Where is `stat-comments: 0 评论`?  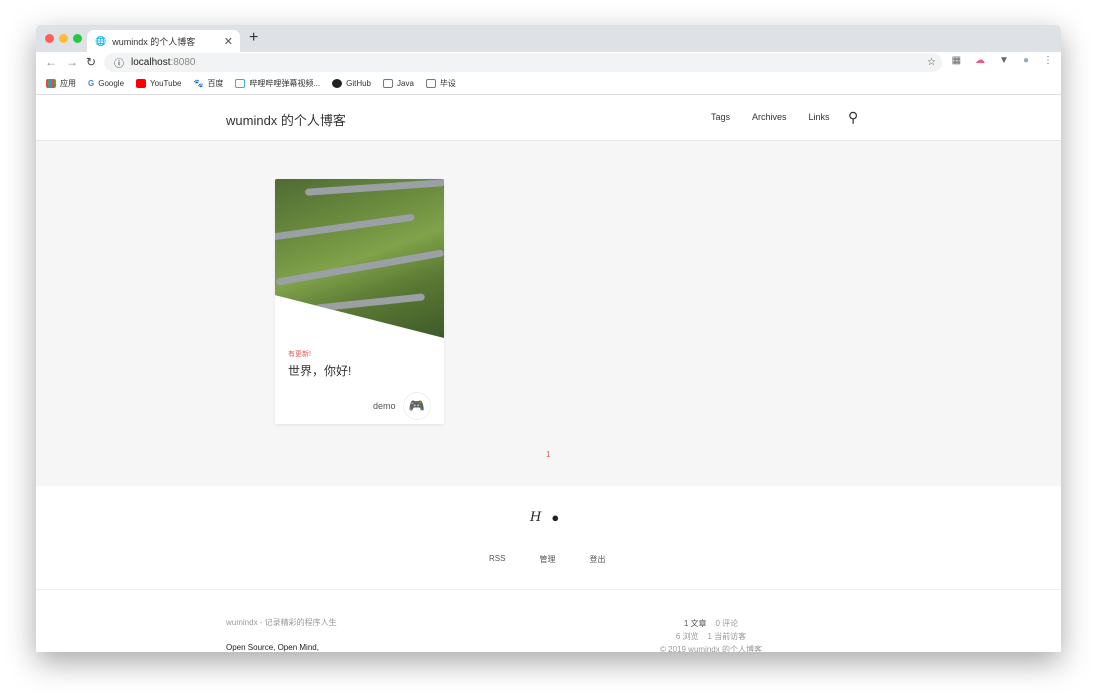
stat-comments: 0 评论 is located at coordinates (727, 623).